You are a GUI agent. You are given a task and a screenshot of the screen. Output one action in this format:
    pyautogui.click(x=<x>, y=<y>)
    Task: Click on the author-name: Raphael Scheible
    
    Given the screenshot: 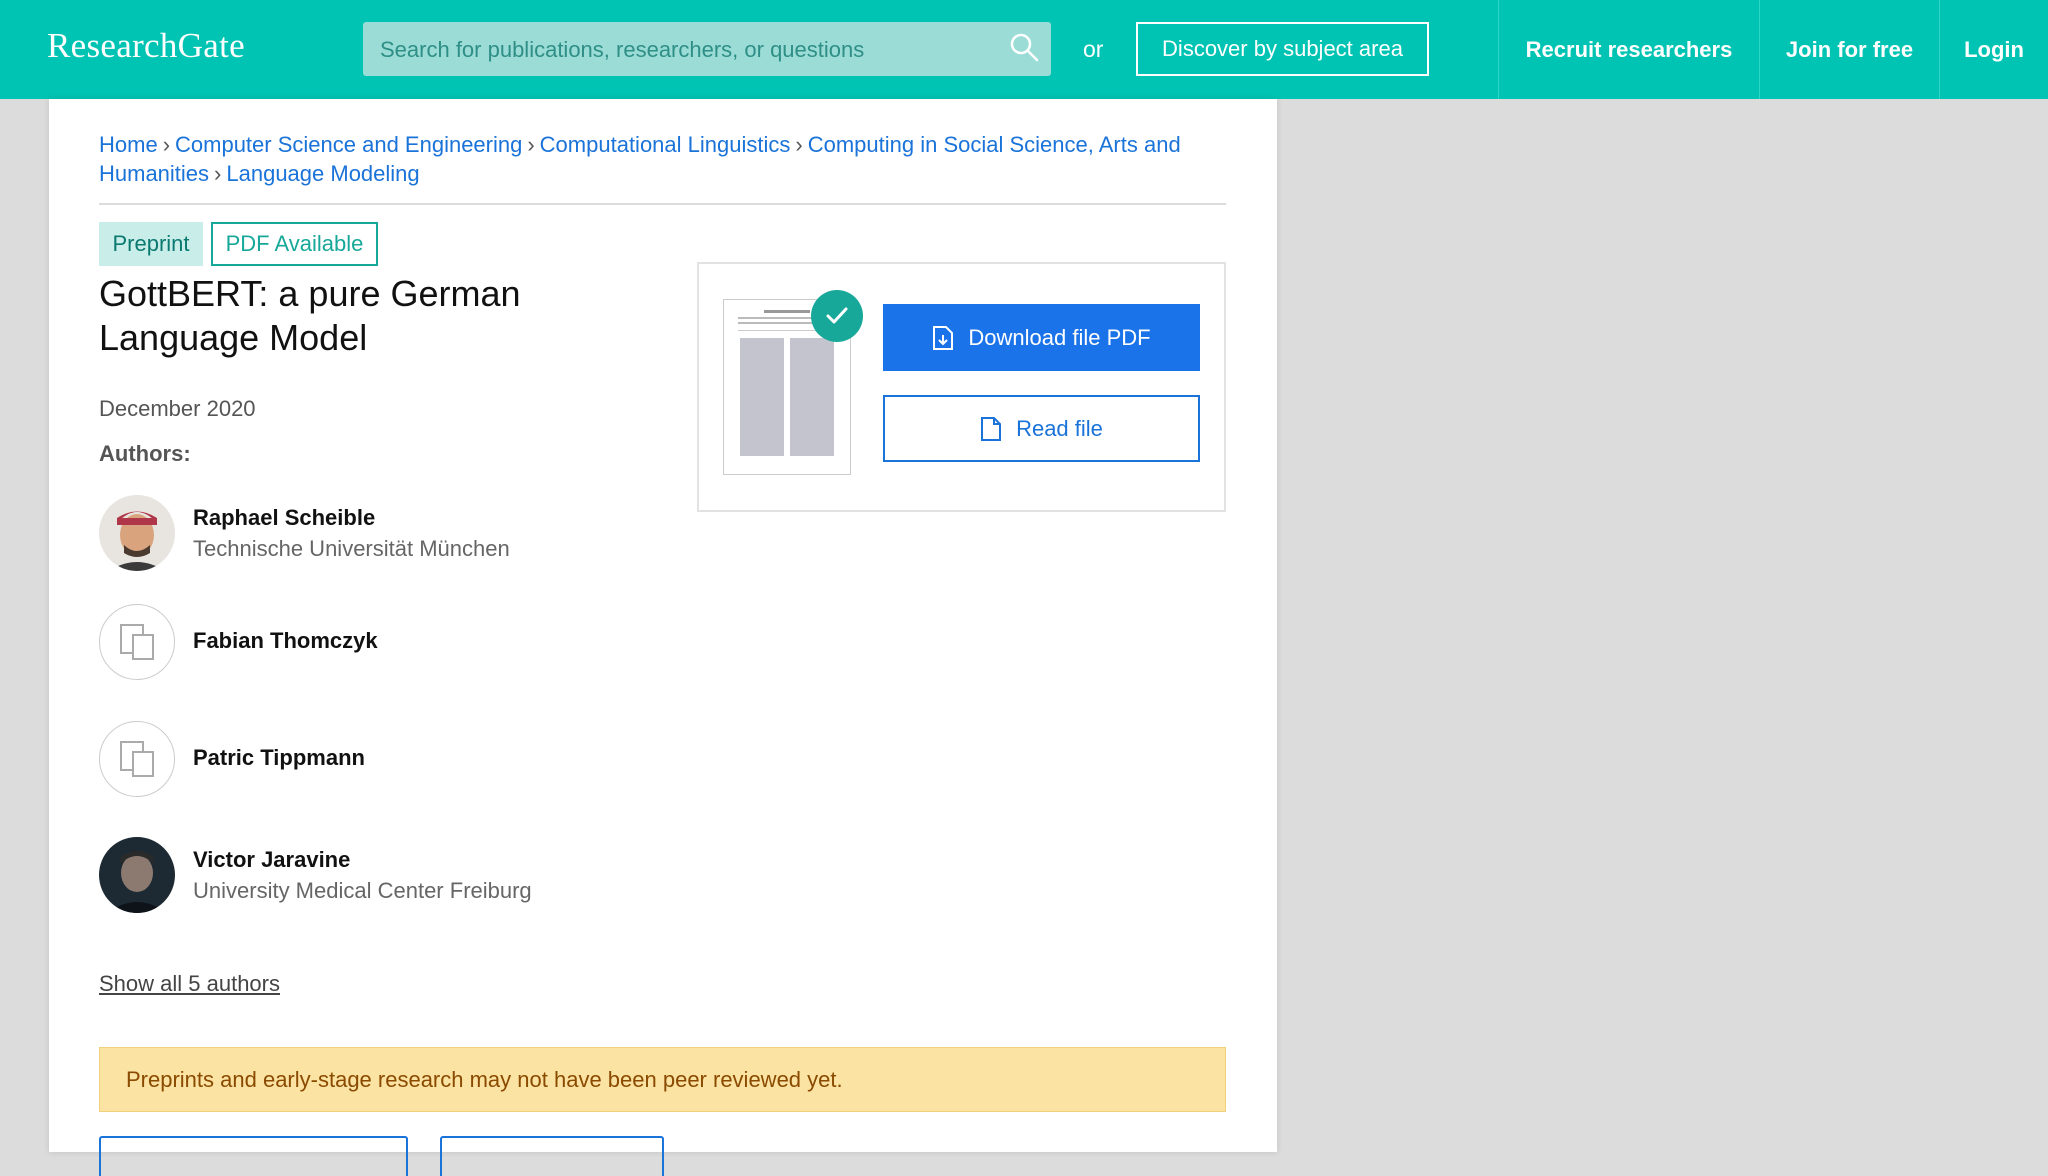 What is the action you would take?
    pyautogui.click(x=284, y=518)
    